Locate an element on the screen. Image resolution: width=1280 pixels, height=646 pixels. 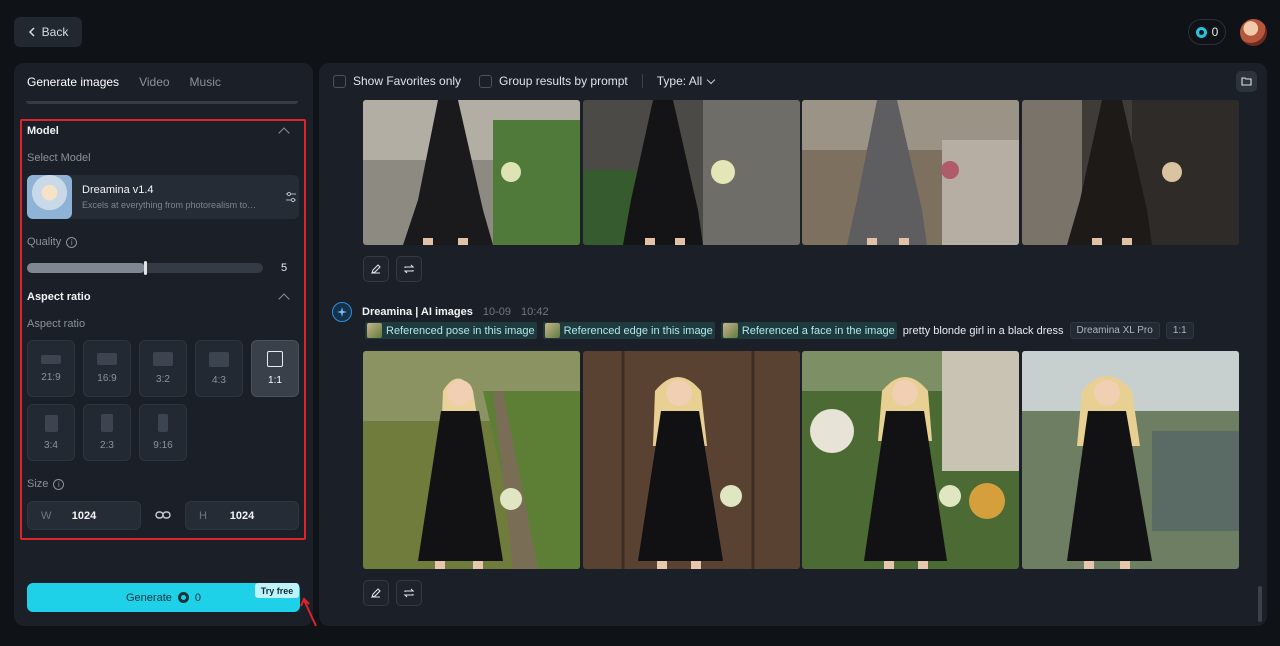
ratio-4-3-button: 4:3 is located at coordinates (219, 368).